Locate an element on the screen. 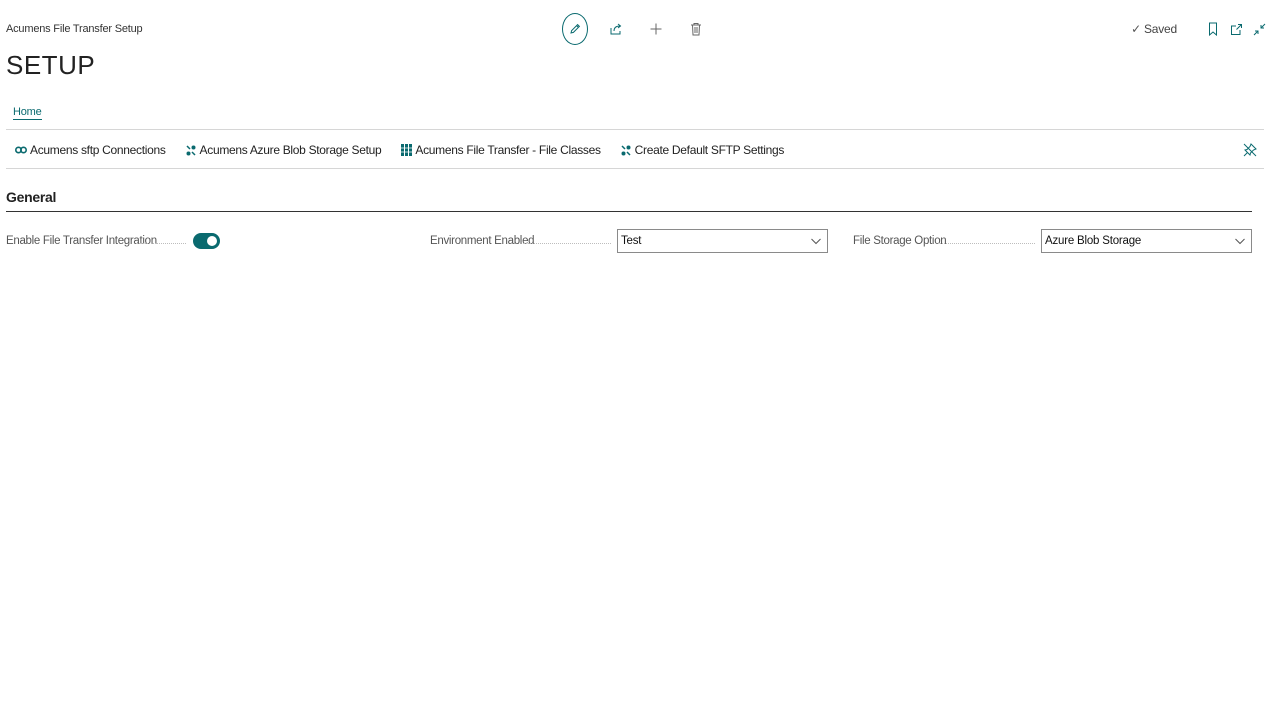  tab-home: Home is located at coordinates (27, 113).